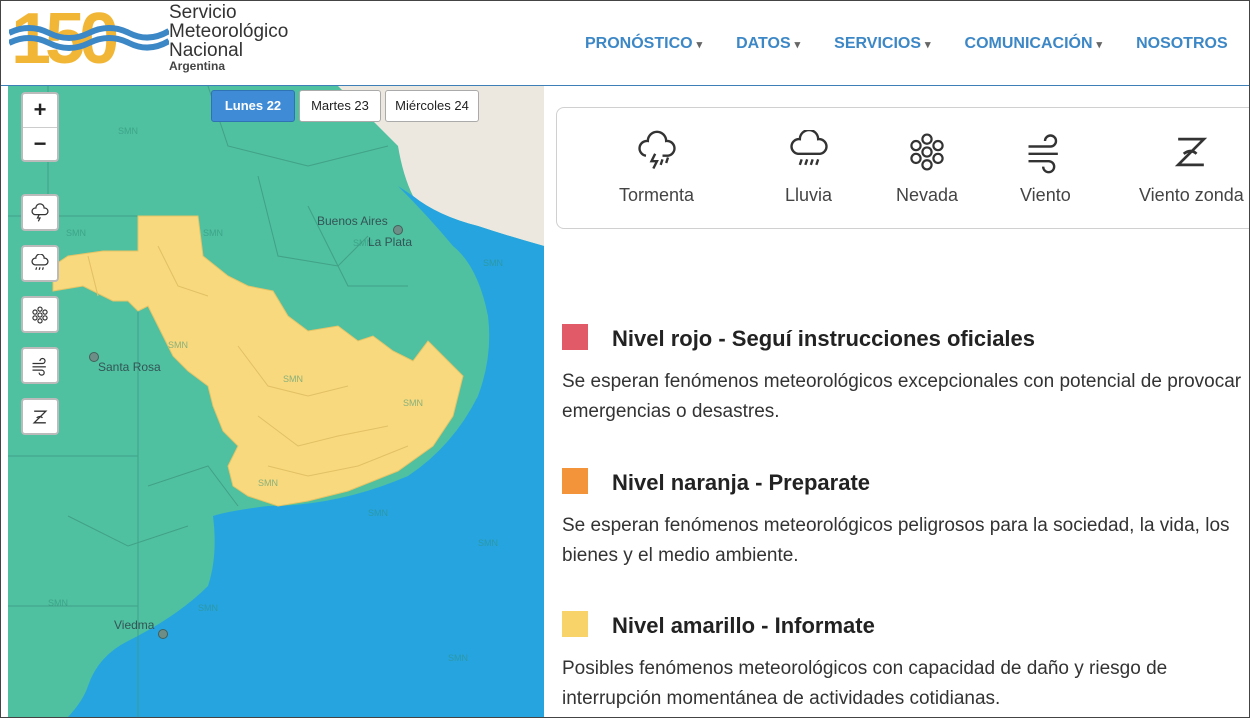 The height and width of the screenshot is (718, 1250). I want to click on phenomenon-viento: Viento, so click(1045, 168).